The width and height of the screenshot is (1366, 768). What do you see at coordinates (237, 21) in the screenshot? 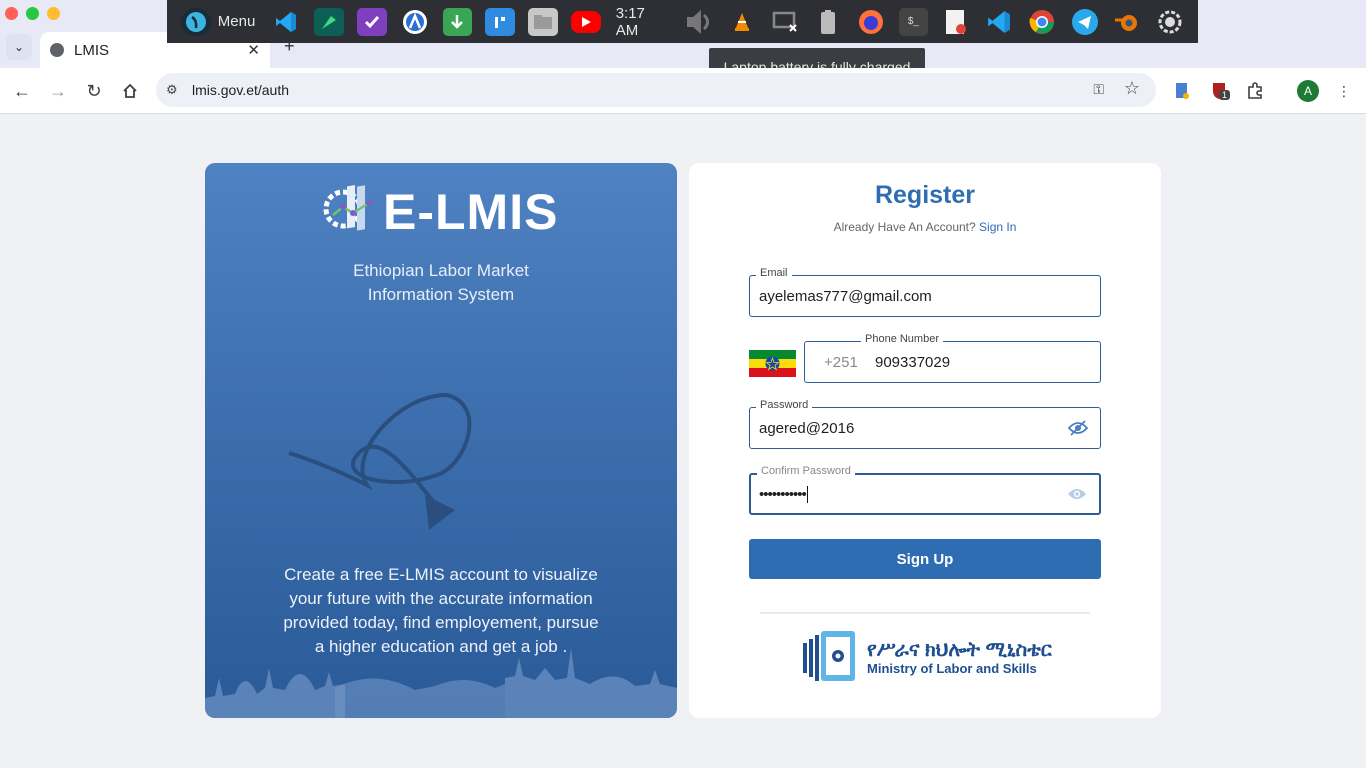
I see `menu-label: Menu` at bounding box center [237, 21].